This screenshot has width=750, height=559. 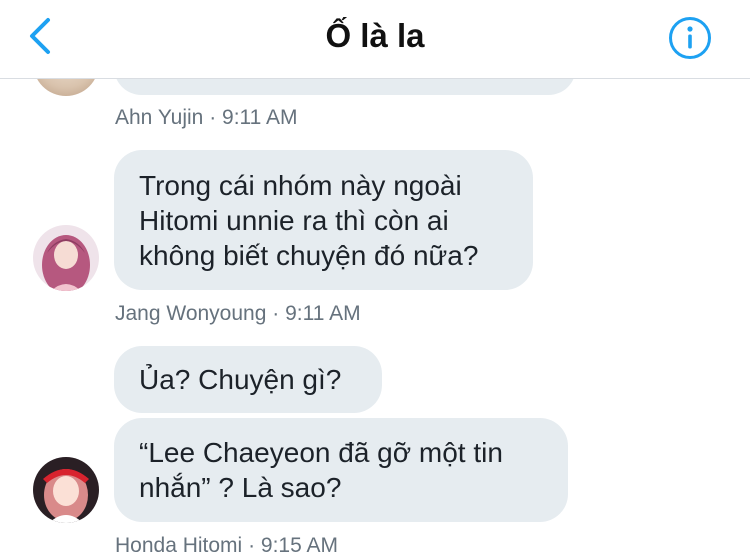 I want to click on message-meta: Honda Hitomi · 9:15 AM, so click(x=226, y=546).